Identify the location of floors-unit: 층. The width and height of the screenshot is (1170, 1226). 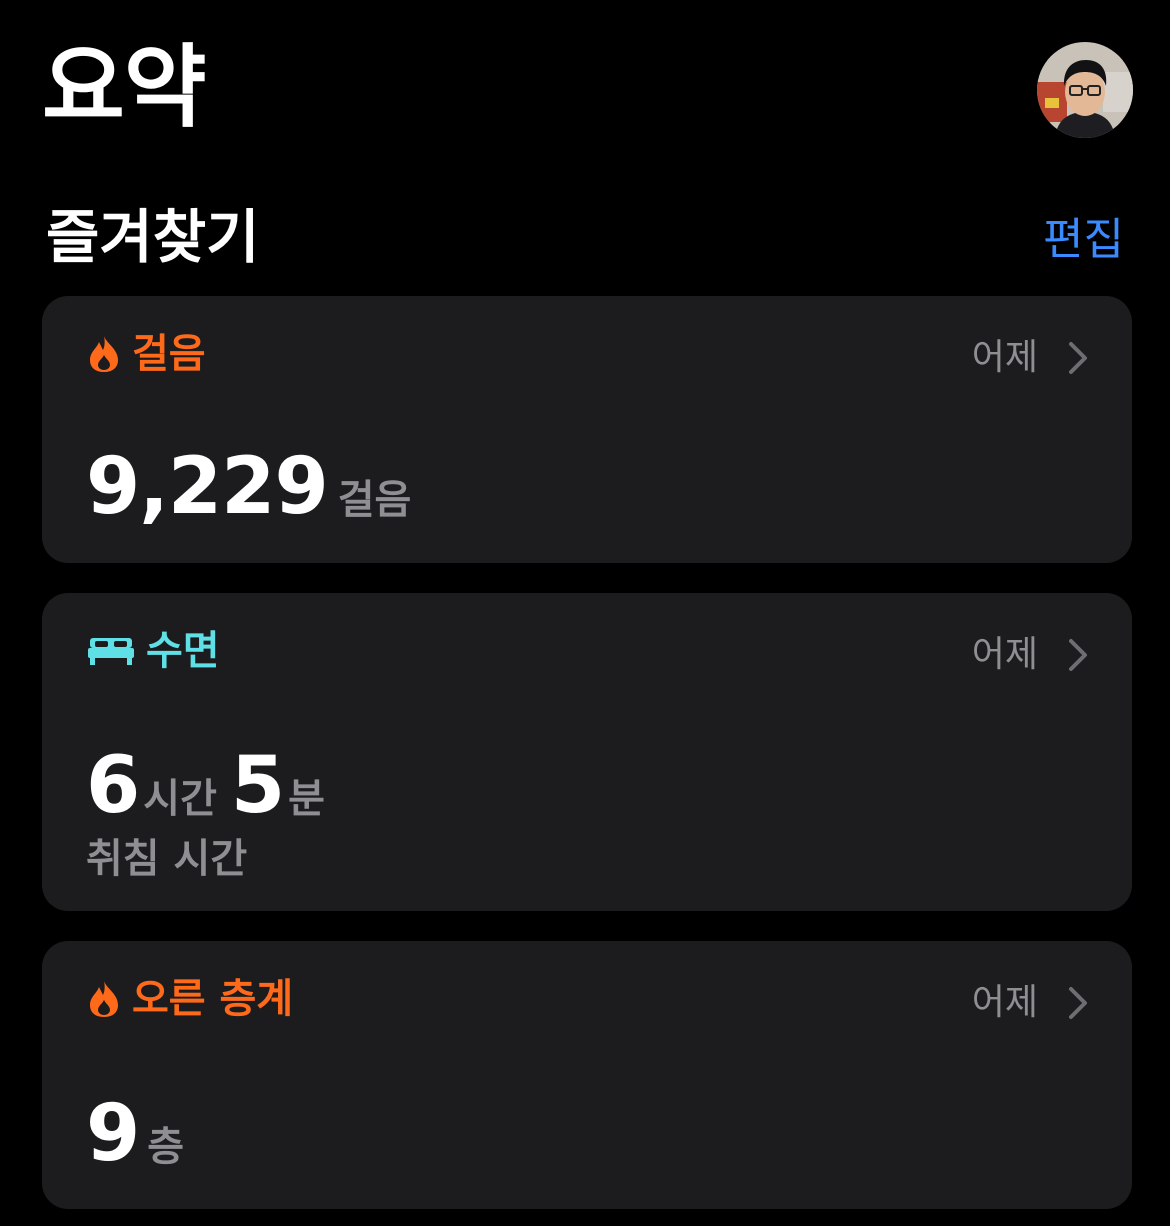
(166, 1147).